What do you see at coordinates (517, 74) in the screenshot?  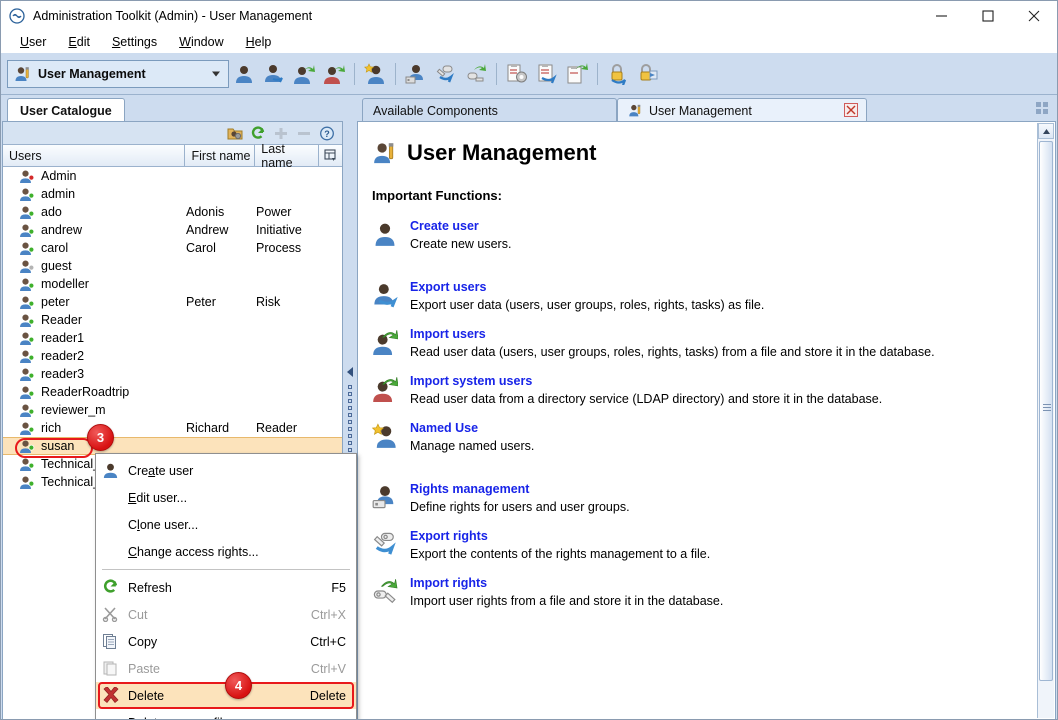 I see `task-settings-button` at bounding box center [517, 74].